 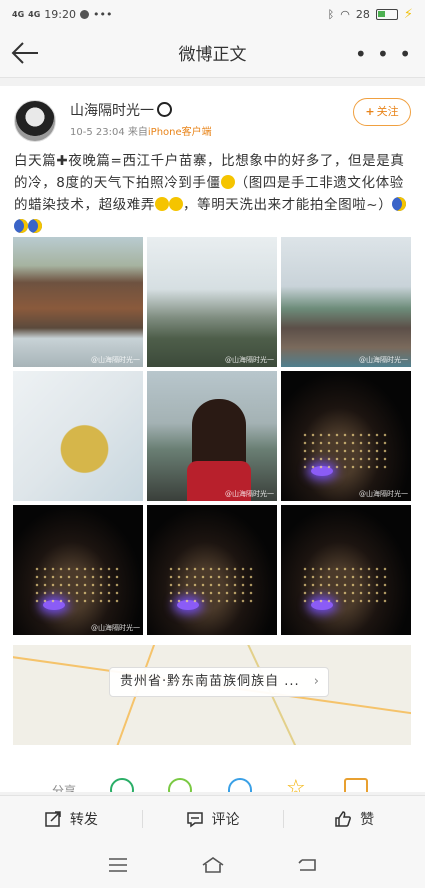 I want to click on share-label: 分享, so click(x=64, y=788).